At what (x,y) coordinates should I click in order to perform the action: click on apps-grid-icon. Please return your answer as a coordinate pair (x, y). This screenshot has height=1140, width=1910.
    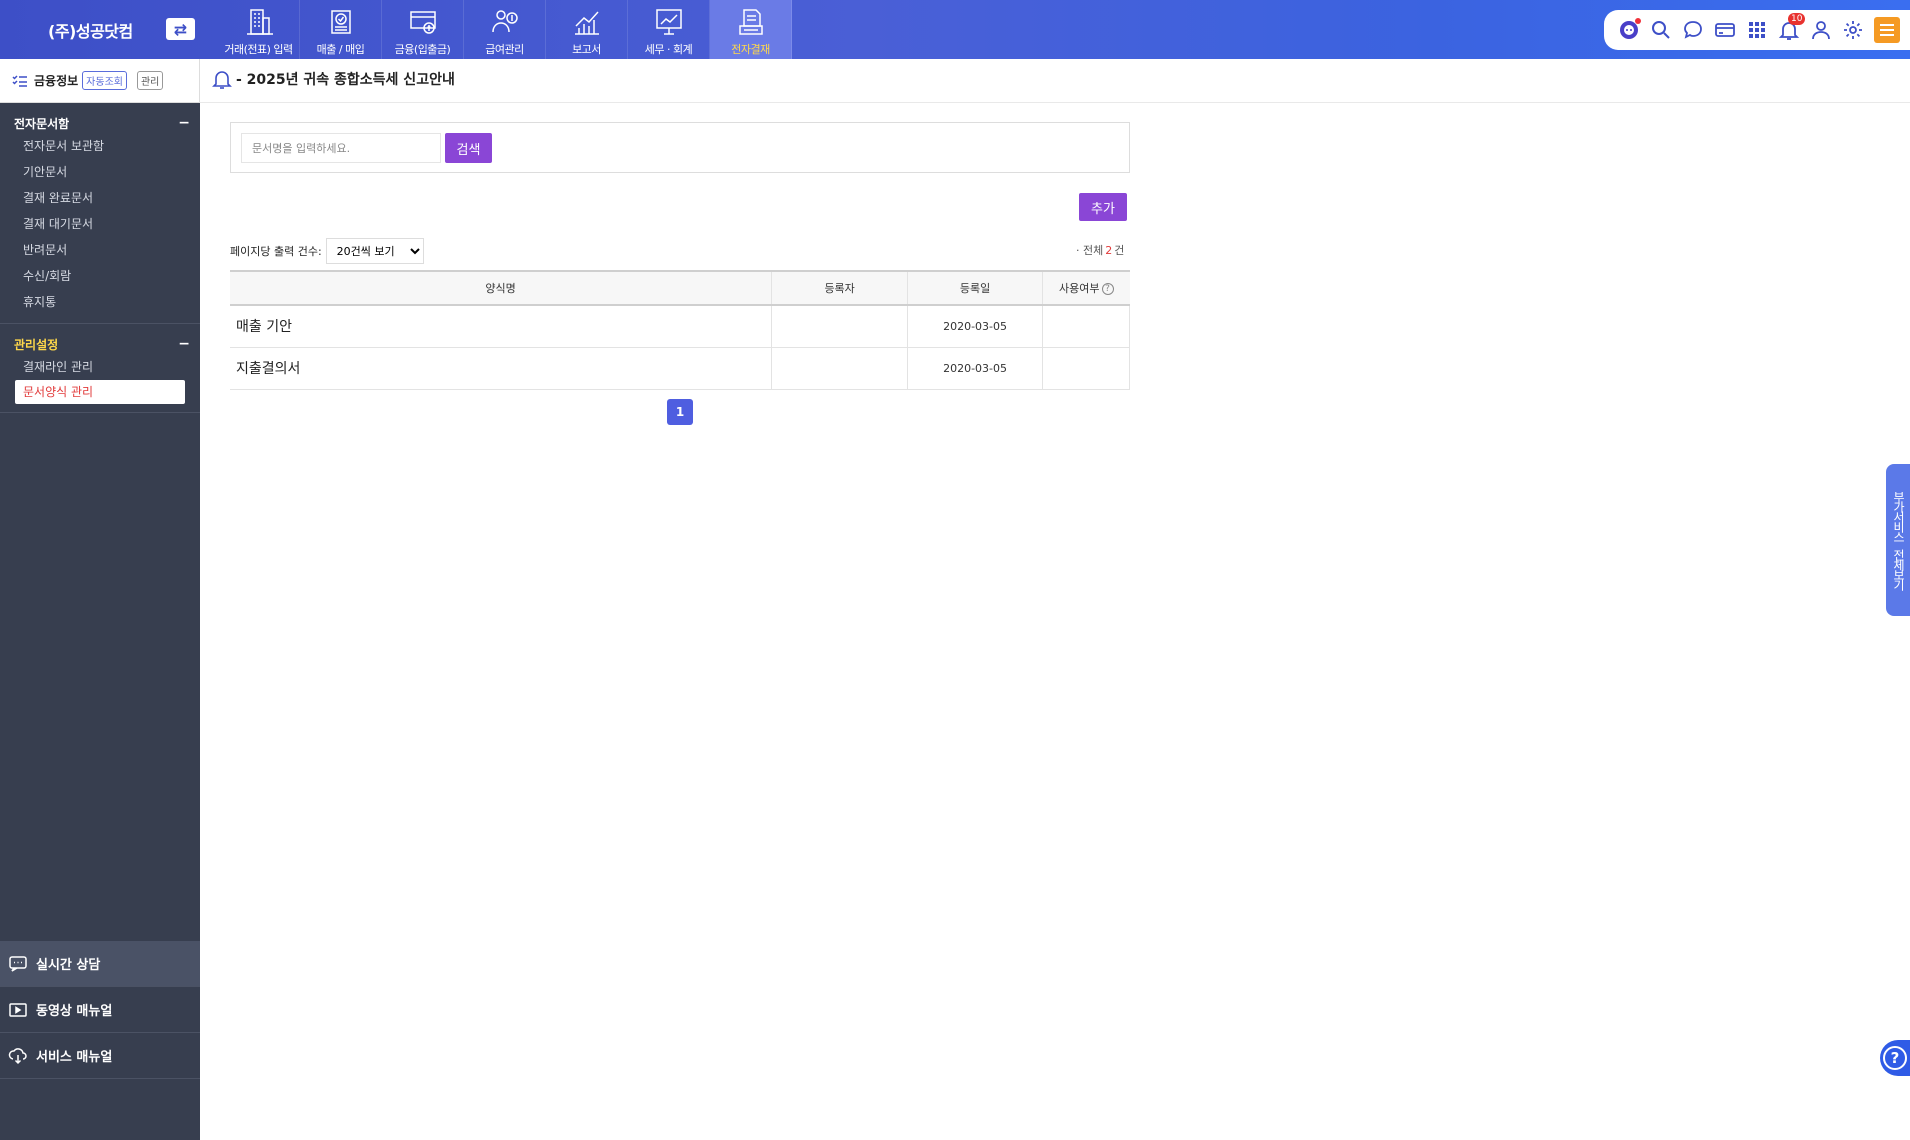
    Looking at the image, I should click on (1757, 30).